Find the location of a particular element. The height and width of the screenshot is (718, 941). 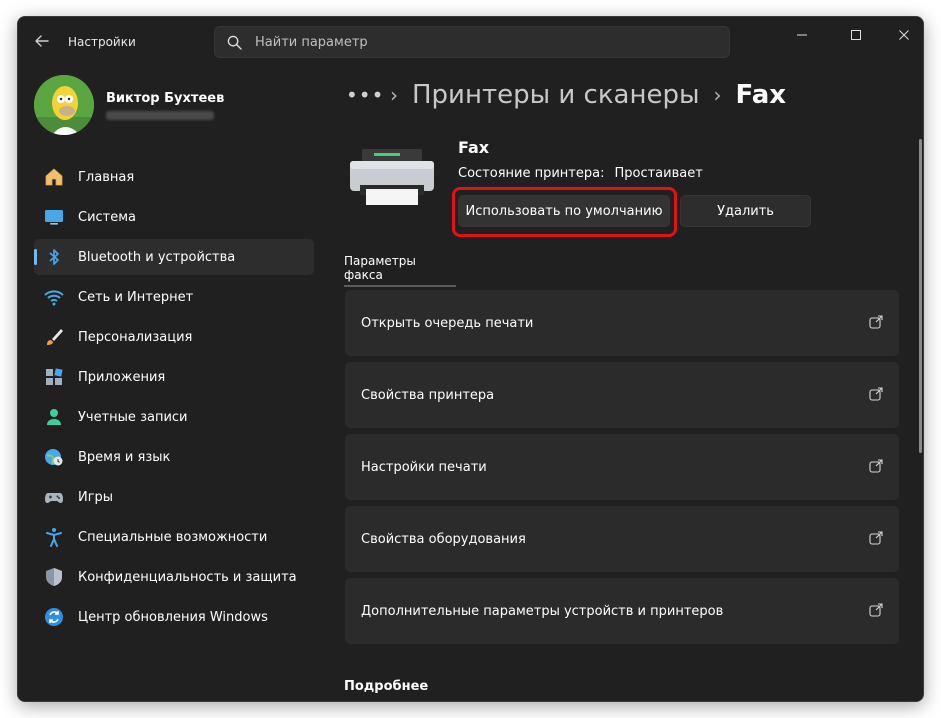

avatar is located at coordinates (64, 105).